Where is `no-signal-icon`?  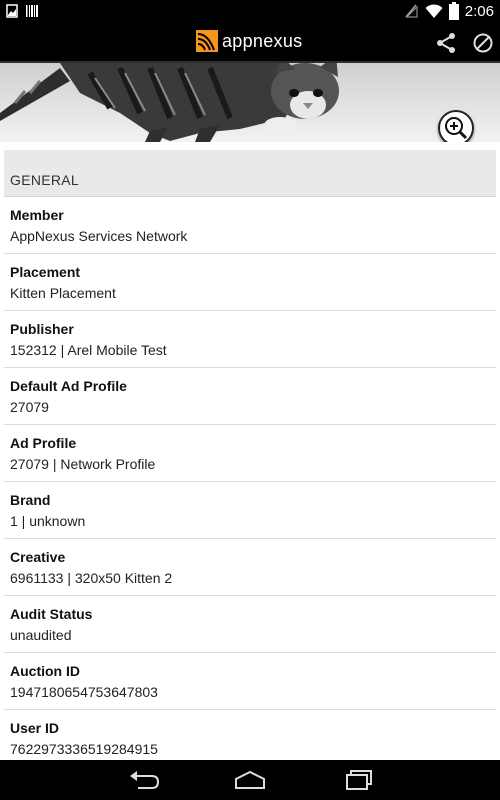 no-signal-icon is located at coordinates (411, 11).